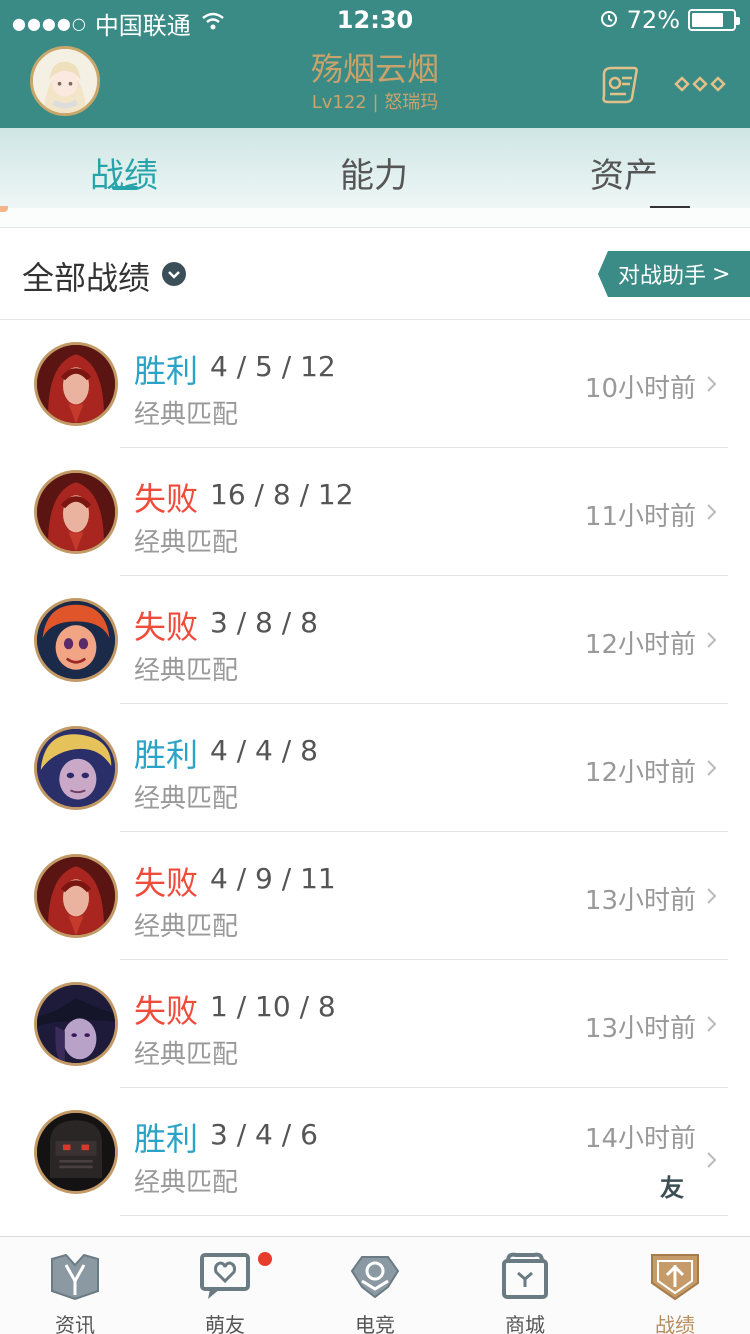 The width and height of the screenshot is (750, 1334). Describe the element at coordinates (375, 1277) in the screenshot. I see `esports-icon` at that location.